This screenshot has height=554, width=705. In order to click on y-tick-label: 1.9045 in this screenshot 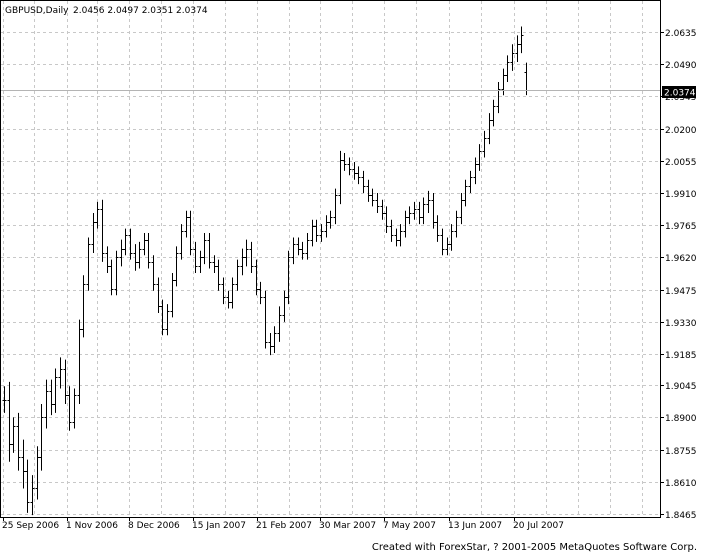, I will do `click(681, 387)`.